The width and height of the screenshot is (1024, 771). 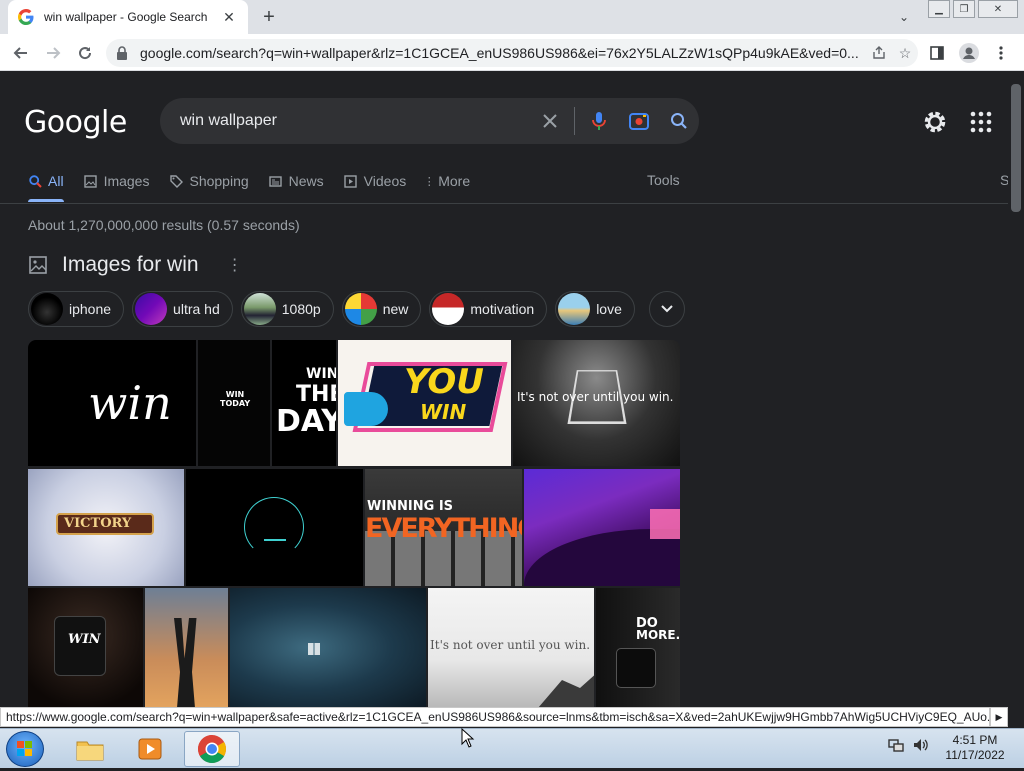 I want to click on image-result: YOU WIN, so click(x=424, y=403).